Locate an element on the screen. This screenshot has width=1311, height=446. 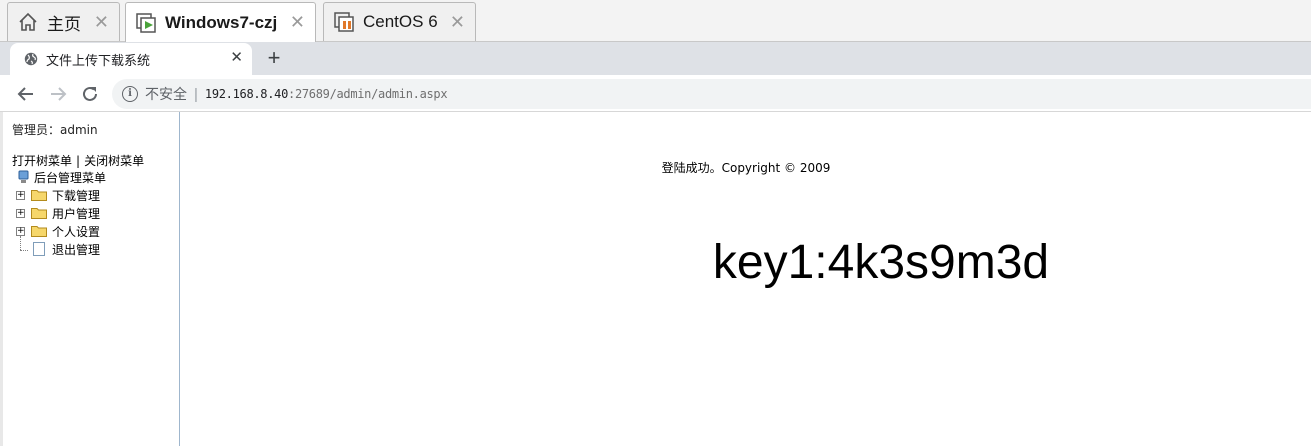
admin-tree: 后台管理菜单 + 下载管理 + 用户管理 + 个人设置 退出管理 is located at coordinates (96, 213).